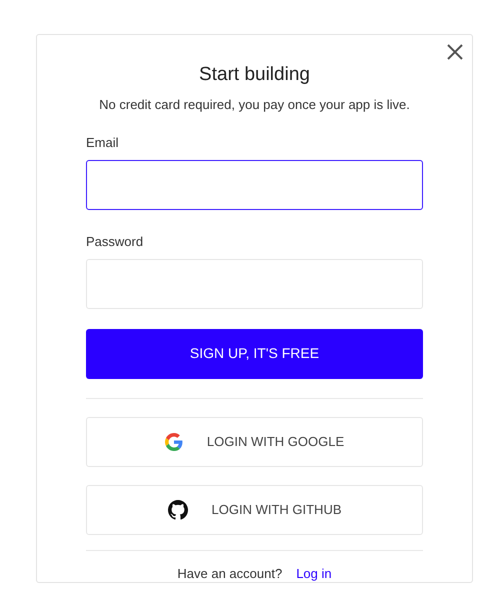  What do you see at coordinates (173, 441) in the screenshot?
I see `google-icon` at bounding box center [173, 441].